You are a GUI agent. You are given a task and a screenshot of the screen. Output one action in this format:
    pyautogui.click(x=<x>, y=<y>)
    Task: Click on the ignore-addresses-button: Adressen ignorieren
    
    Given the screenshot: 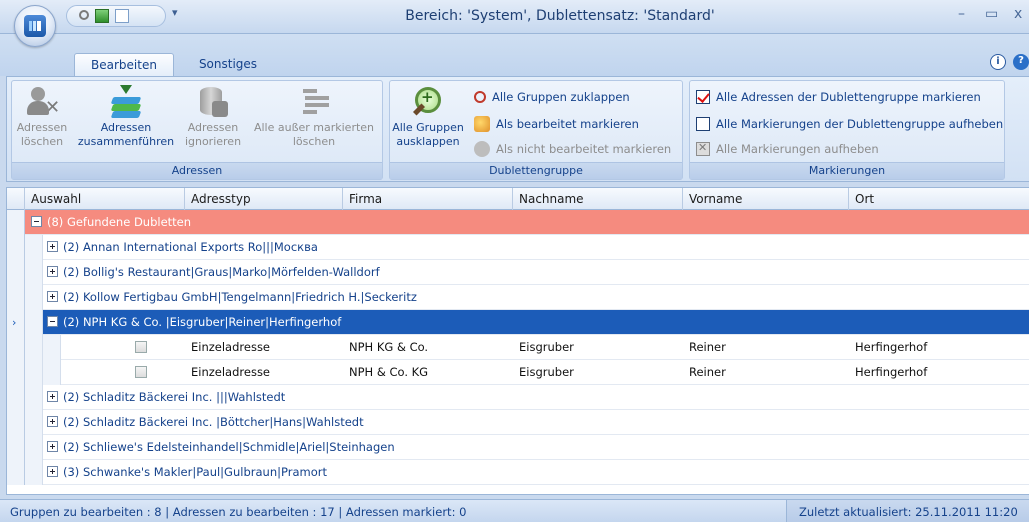 What is the action you would take?
    pyautogui.click(x=213, y=117)
    